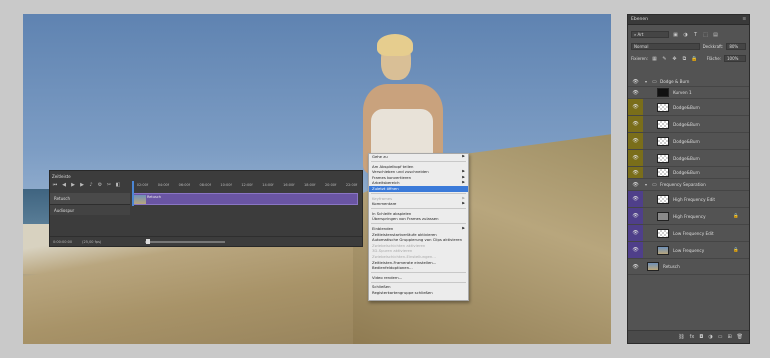 This screenshot has width=770, height=358. I want to click on layer-row: 👁 ▾ ▭ Frequency Separation, so click(688, 185).